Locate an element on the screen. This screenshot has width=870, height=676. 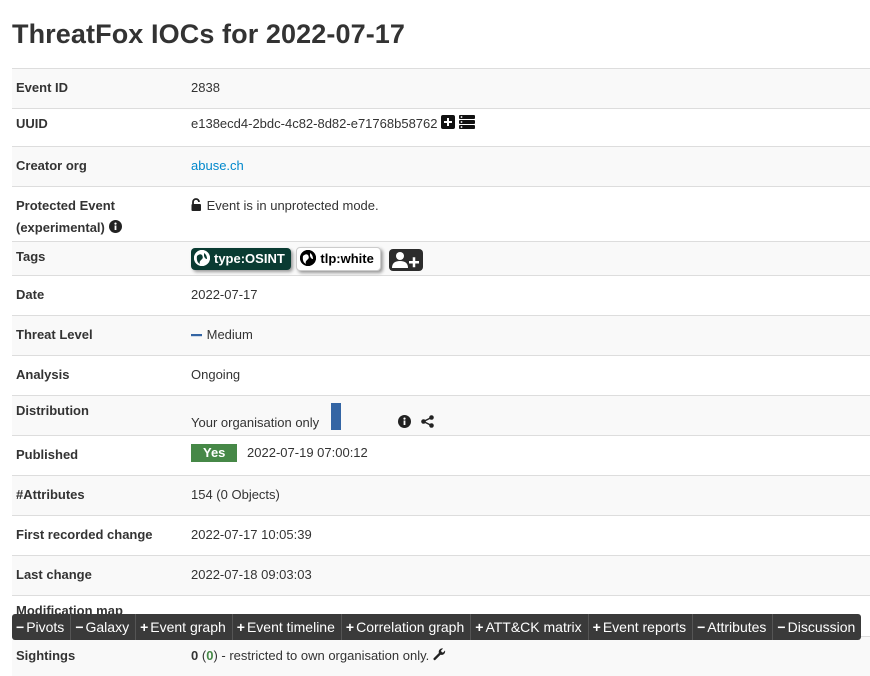
add-tag-button is located at coordinates (406, 260).